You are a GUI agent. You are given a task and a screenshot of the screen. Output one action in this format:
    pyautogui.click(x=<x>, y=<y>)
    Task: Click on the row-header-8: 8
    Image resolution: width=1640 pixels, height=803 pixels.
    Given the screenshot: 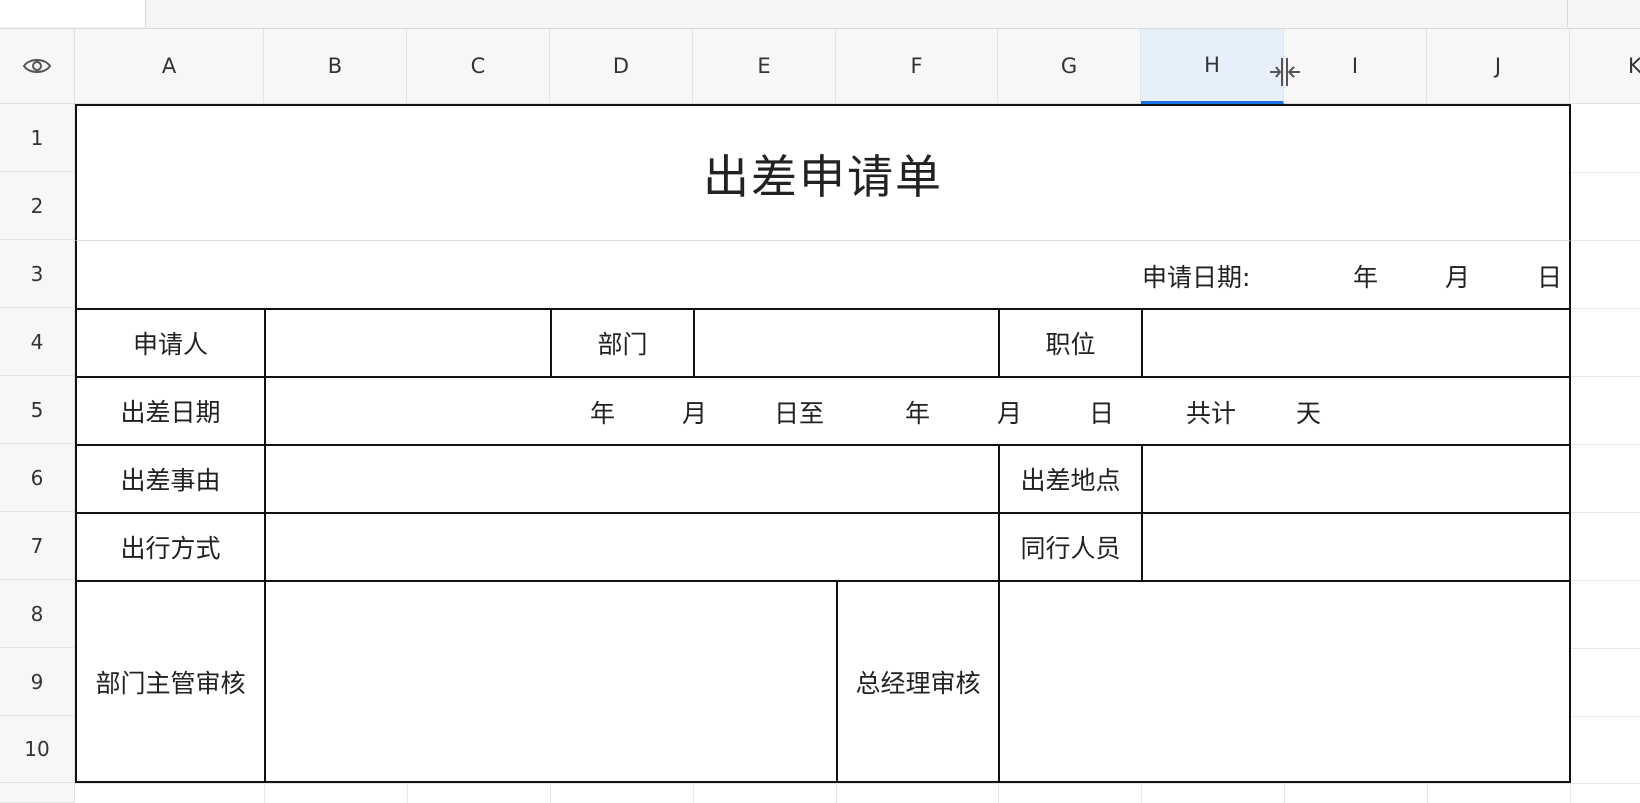 What is the action you would take?
    pyautogui.click(x=37, y=614)
    